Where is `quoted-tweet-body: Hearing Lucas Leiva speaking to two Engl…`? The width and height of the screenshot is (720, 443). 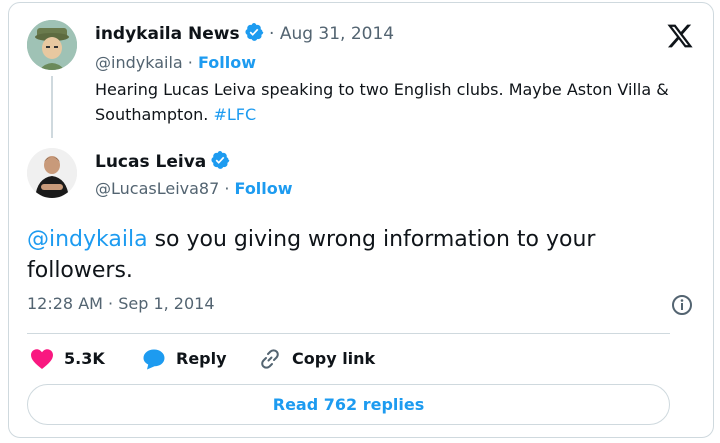 quoted-tweet-body: Hearing Lucas Leiva speaking to two Engl… is located at coordinates (382, 102).